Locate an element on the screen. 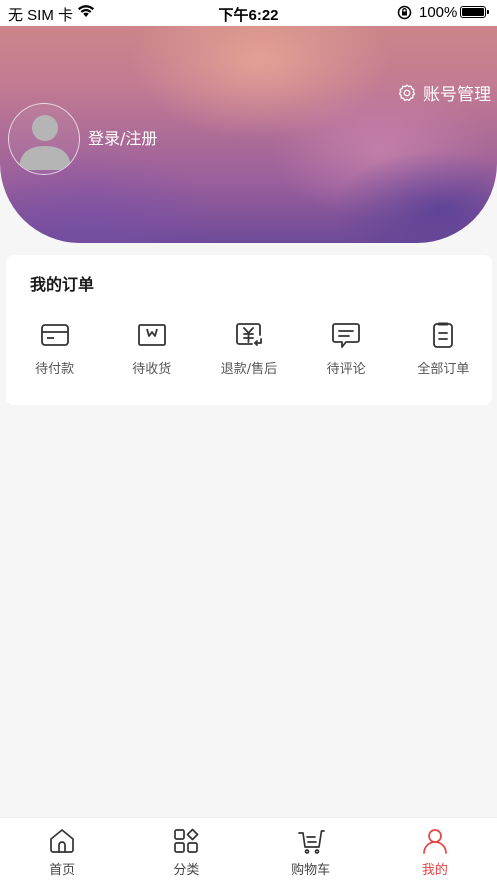 This screenshot has height=884, width=497. order-pending-receipt-label: 待收货 is located at coordinates (152, 369).